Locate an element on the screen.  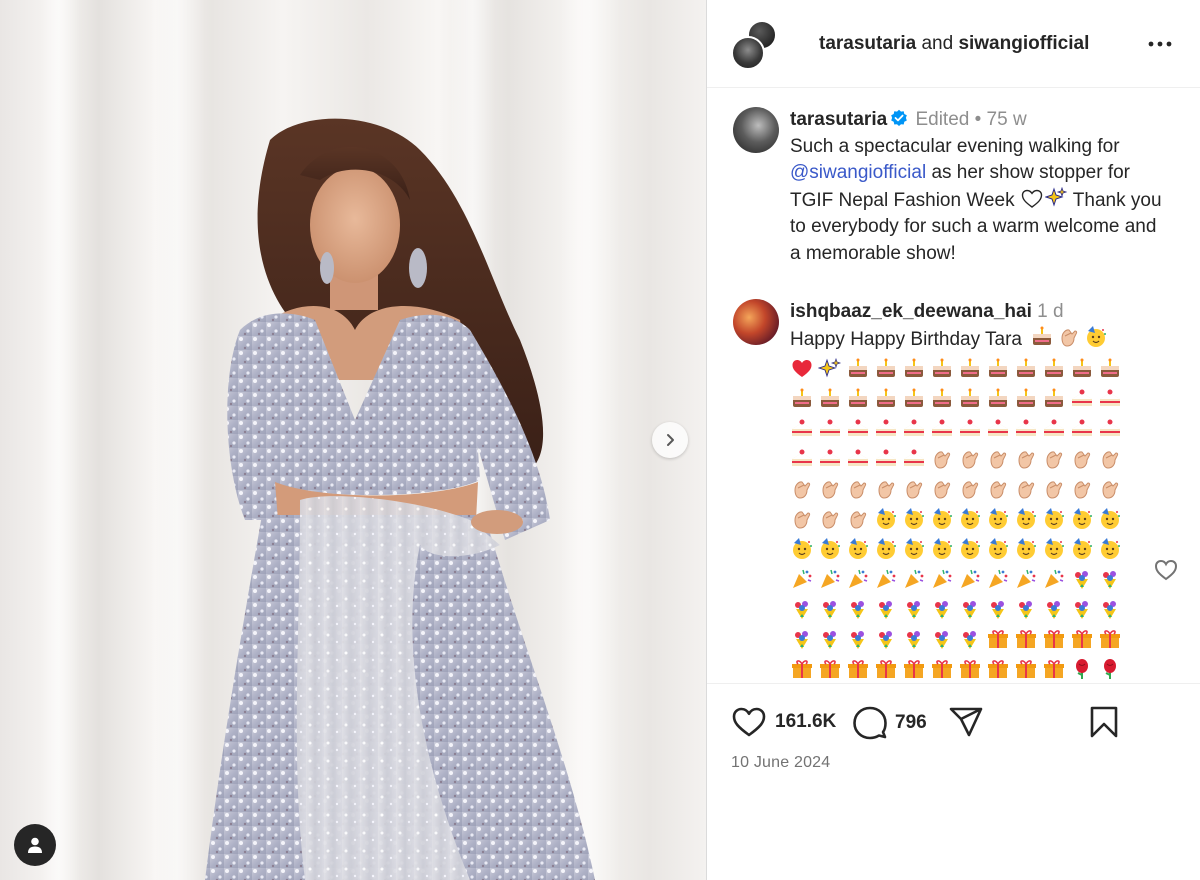
comment-age: 1 d is located at coordinates (1050, 311).